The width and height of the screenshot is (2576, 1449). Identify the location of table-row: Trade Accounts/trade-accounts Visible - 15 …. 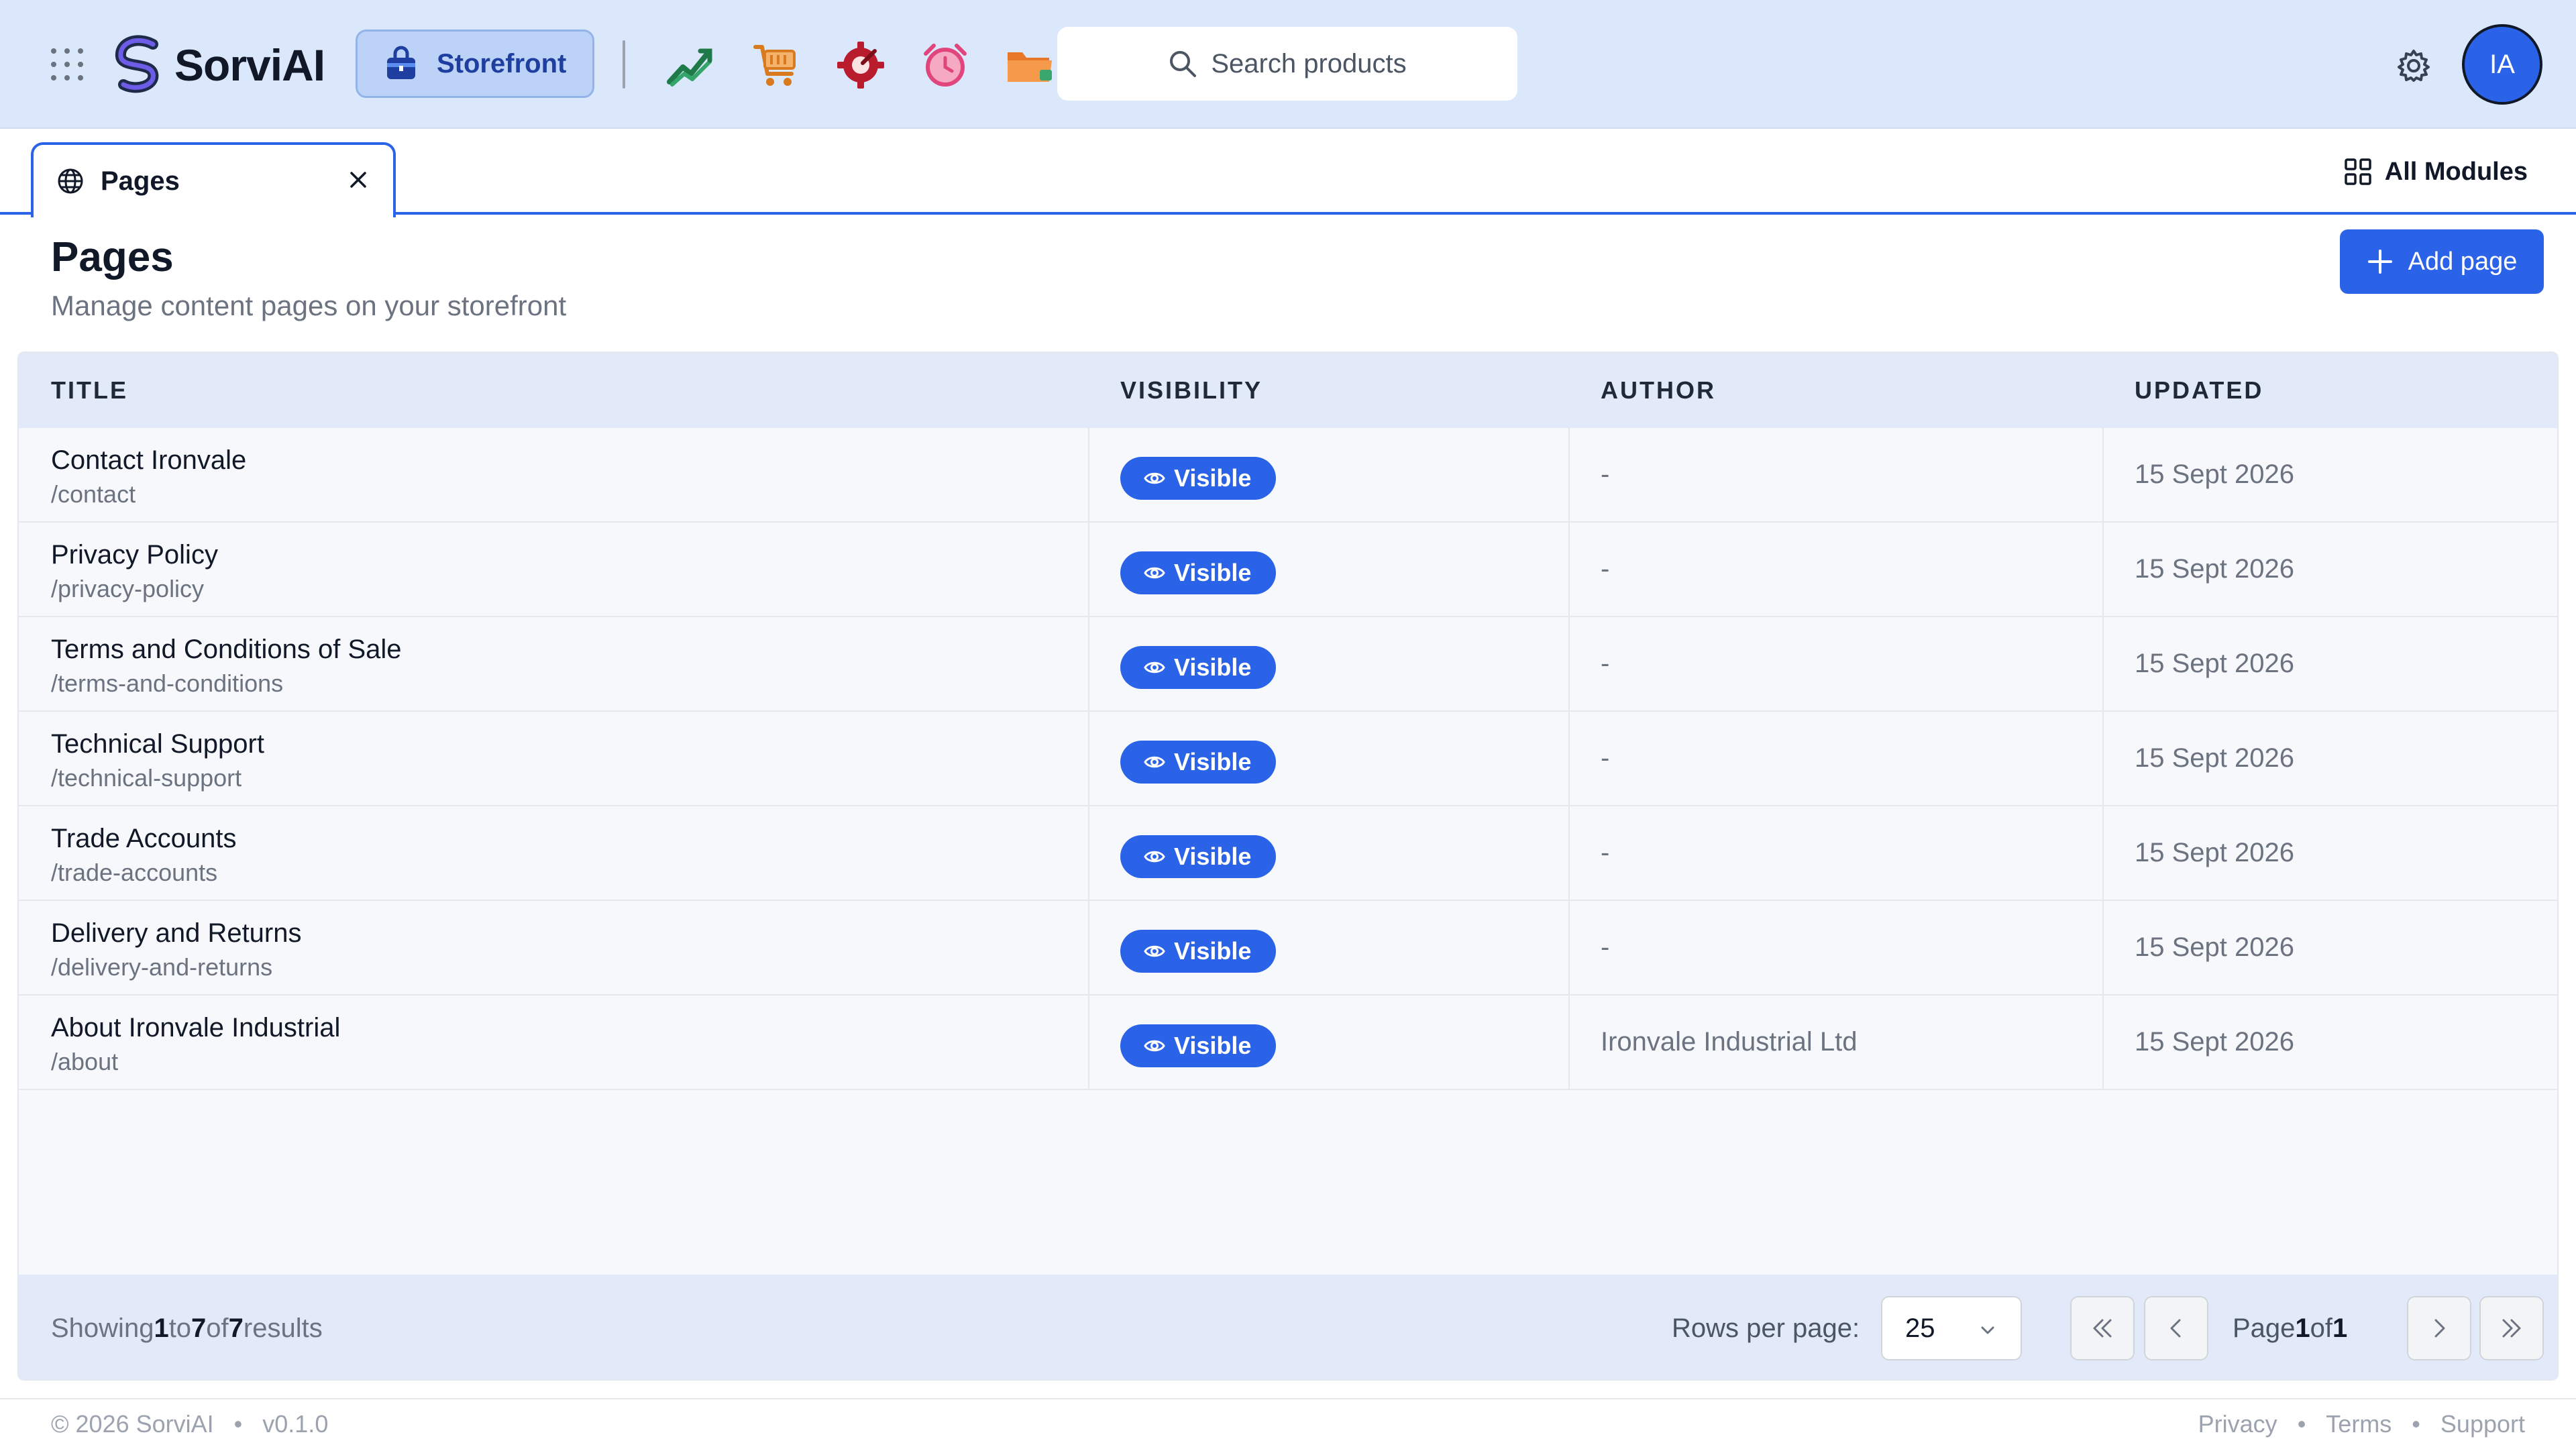
(1288, 853).